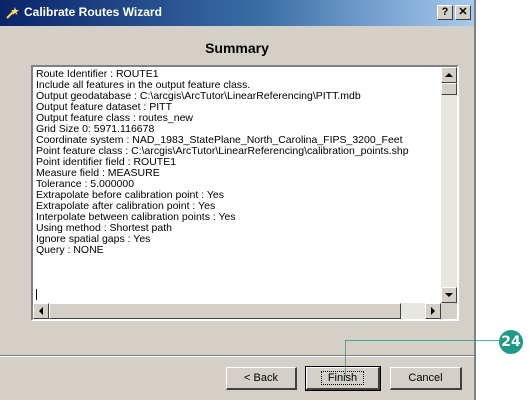 This screenshot has height=400, width=531. Describe the element at coordinates (449, 89) in the screenshot. I see `vertical-scroll-thumb` at that location.